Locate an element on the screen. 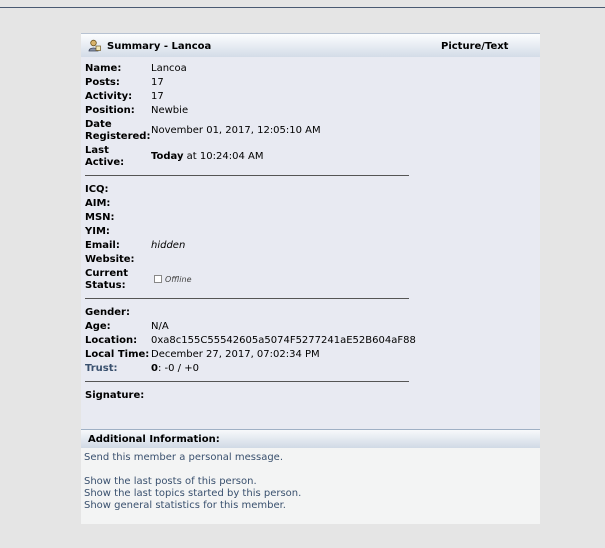 This screenshot has width=605, height=548. age-label: Age: is located at coordinates (98, 326).